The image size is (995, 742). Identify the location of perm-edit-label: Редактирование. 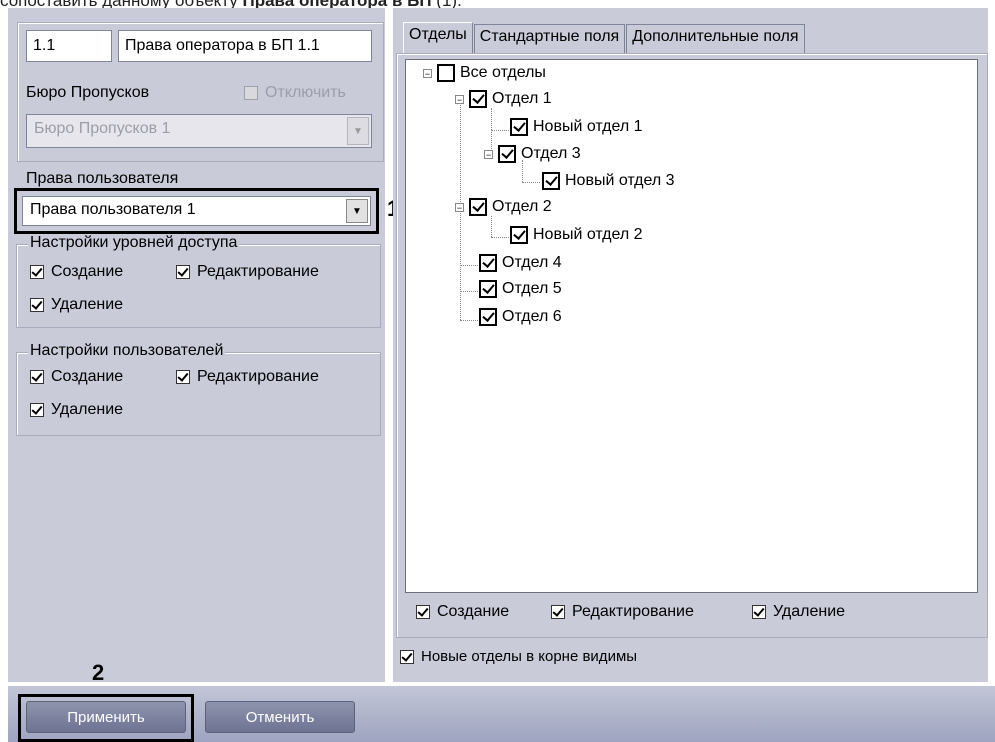
(633, 611).